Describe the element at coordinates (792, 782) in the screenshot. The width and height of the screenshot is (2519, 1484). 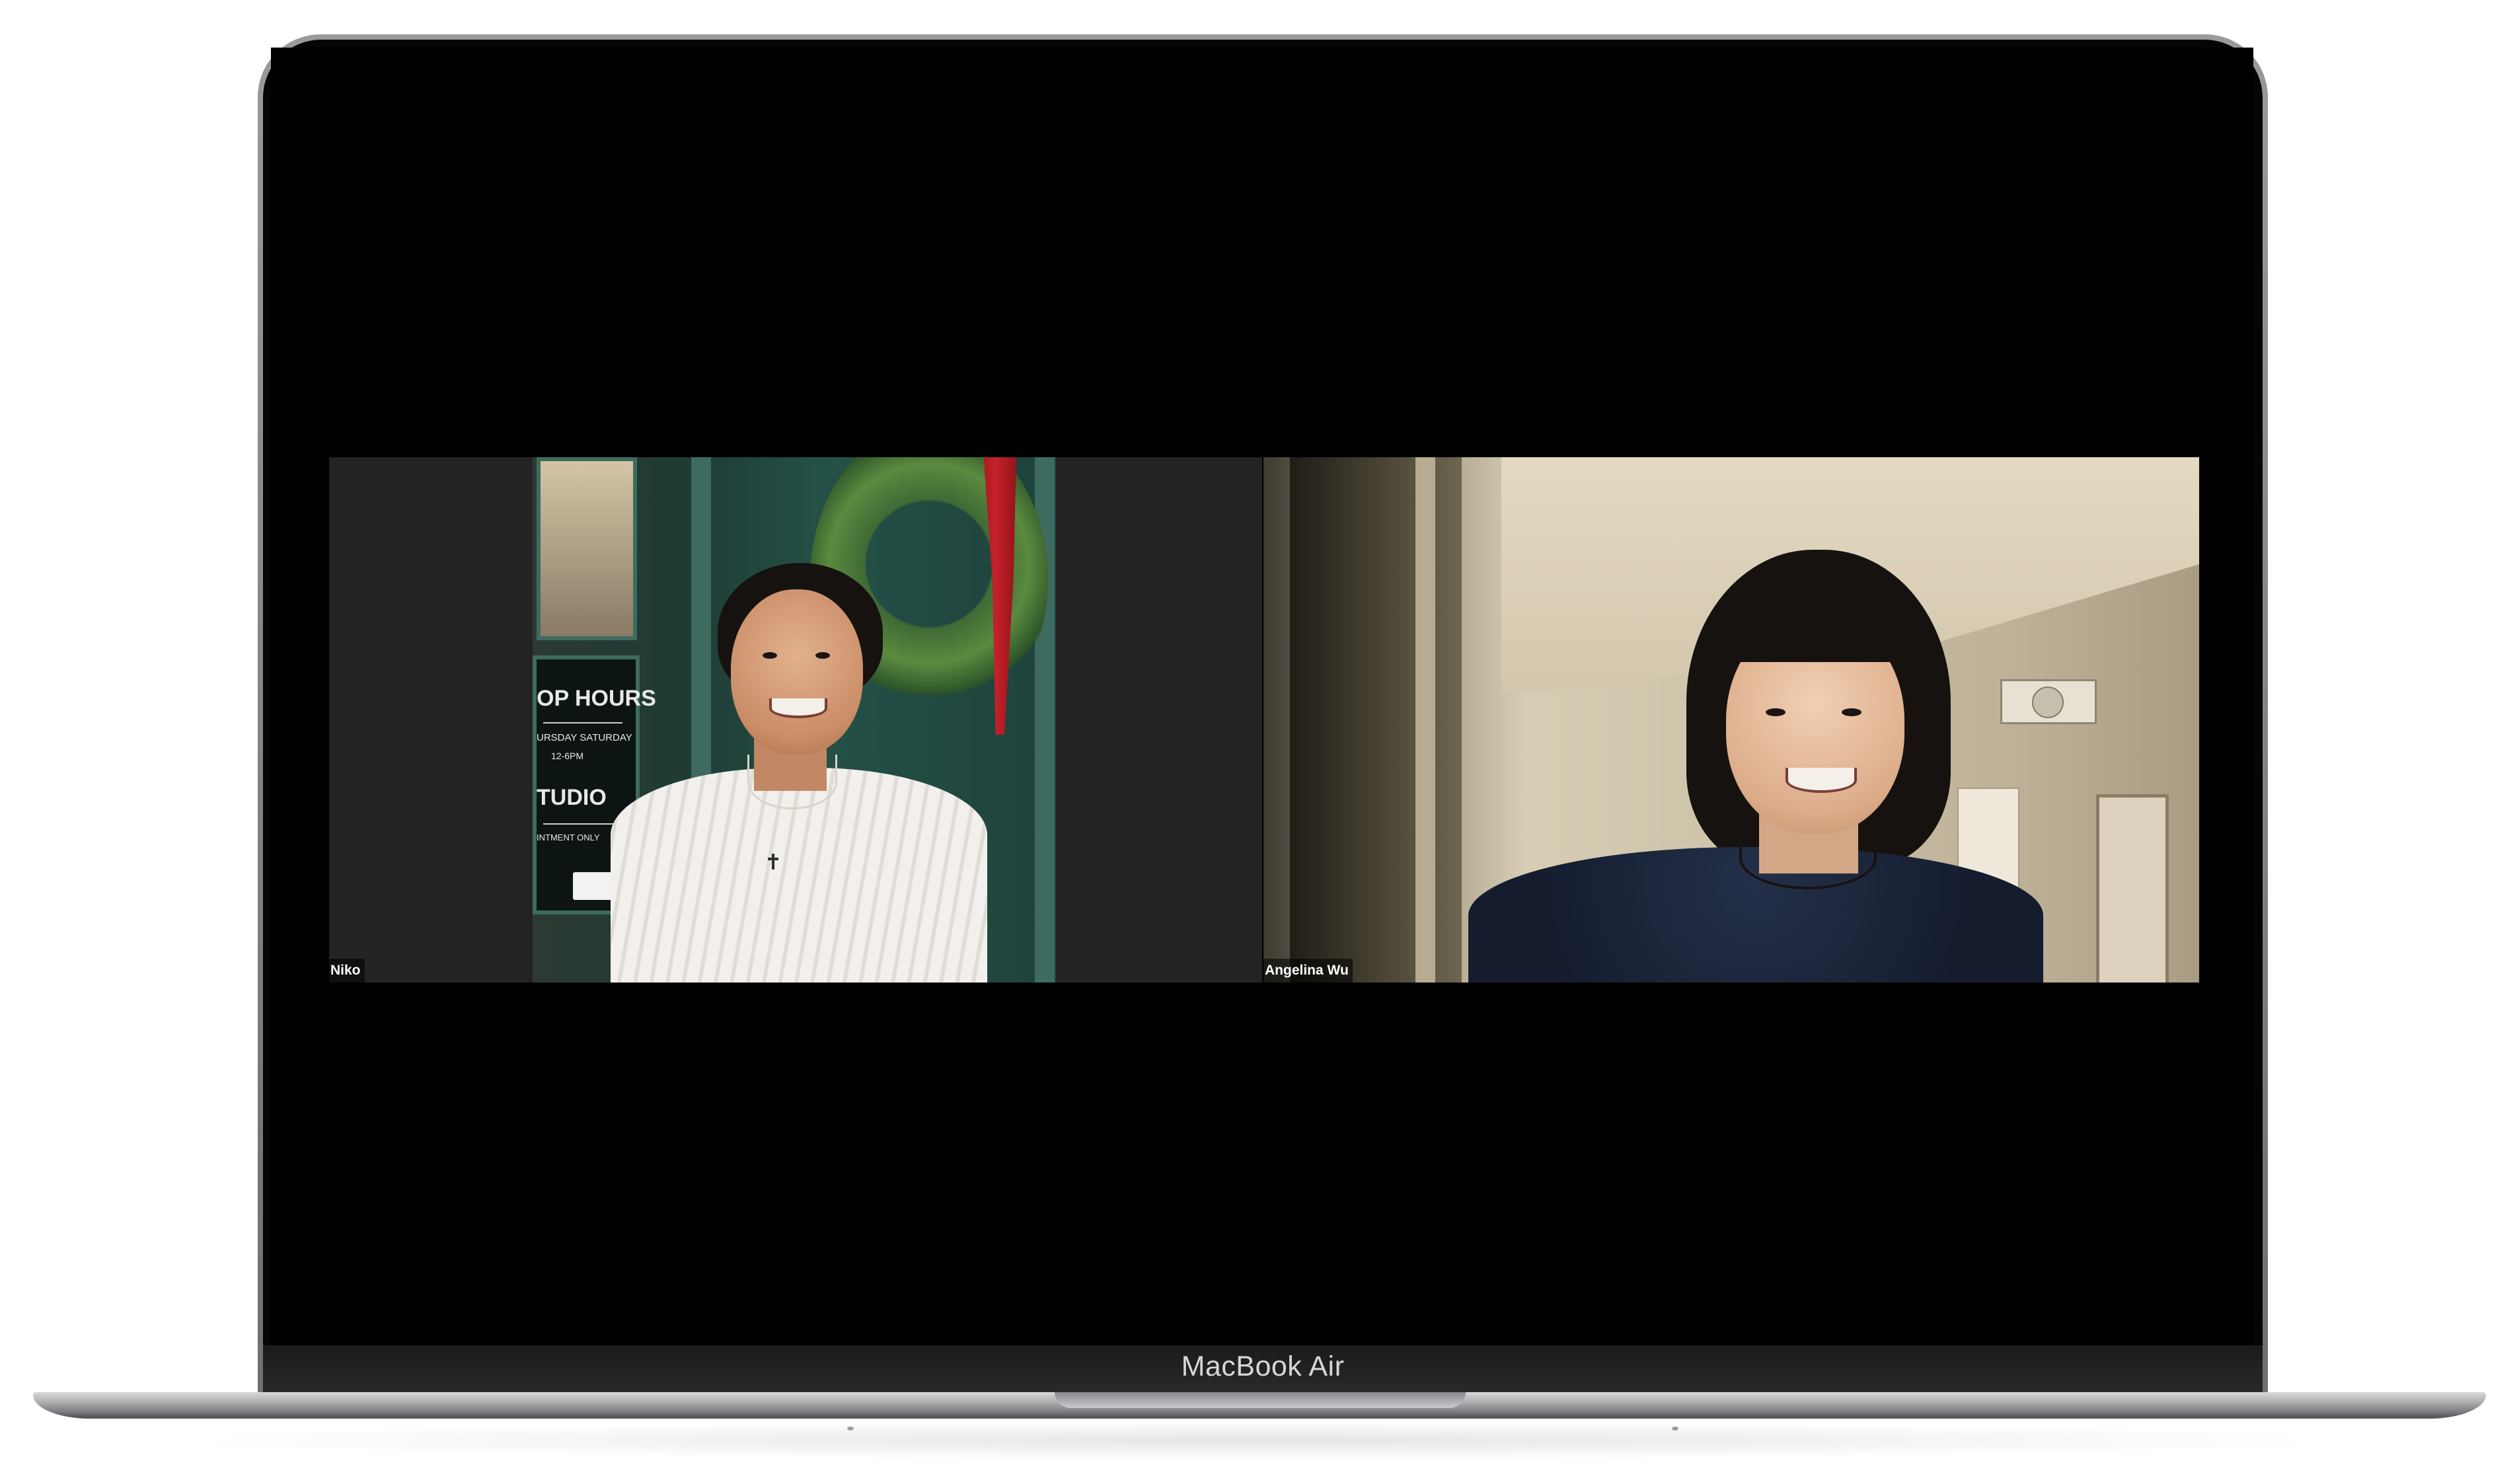
I see `necklace` at that location.